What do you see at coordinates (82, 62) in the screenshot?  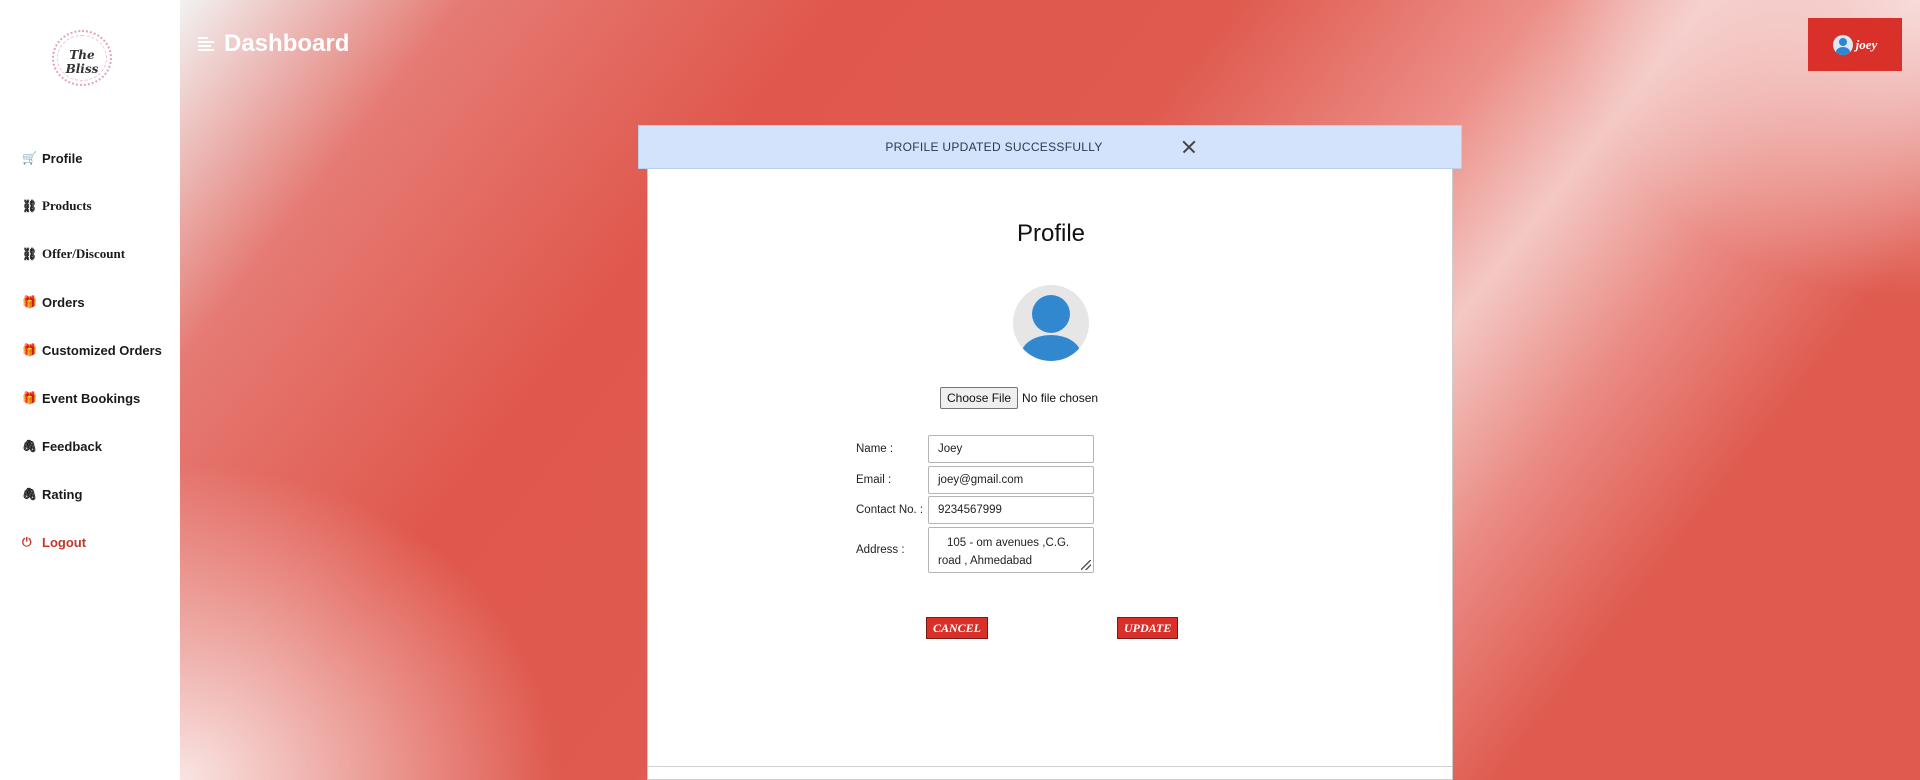 I see `logo-text: The Bliss` at bounding box center [82, 62].